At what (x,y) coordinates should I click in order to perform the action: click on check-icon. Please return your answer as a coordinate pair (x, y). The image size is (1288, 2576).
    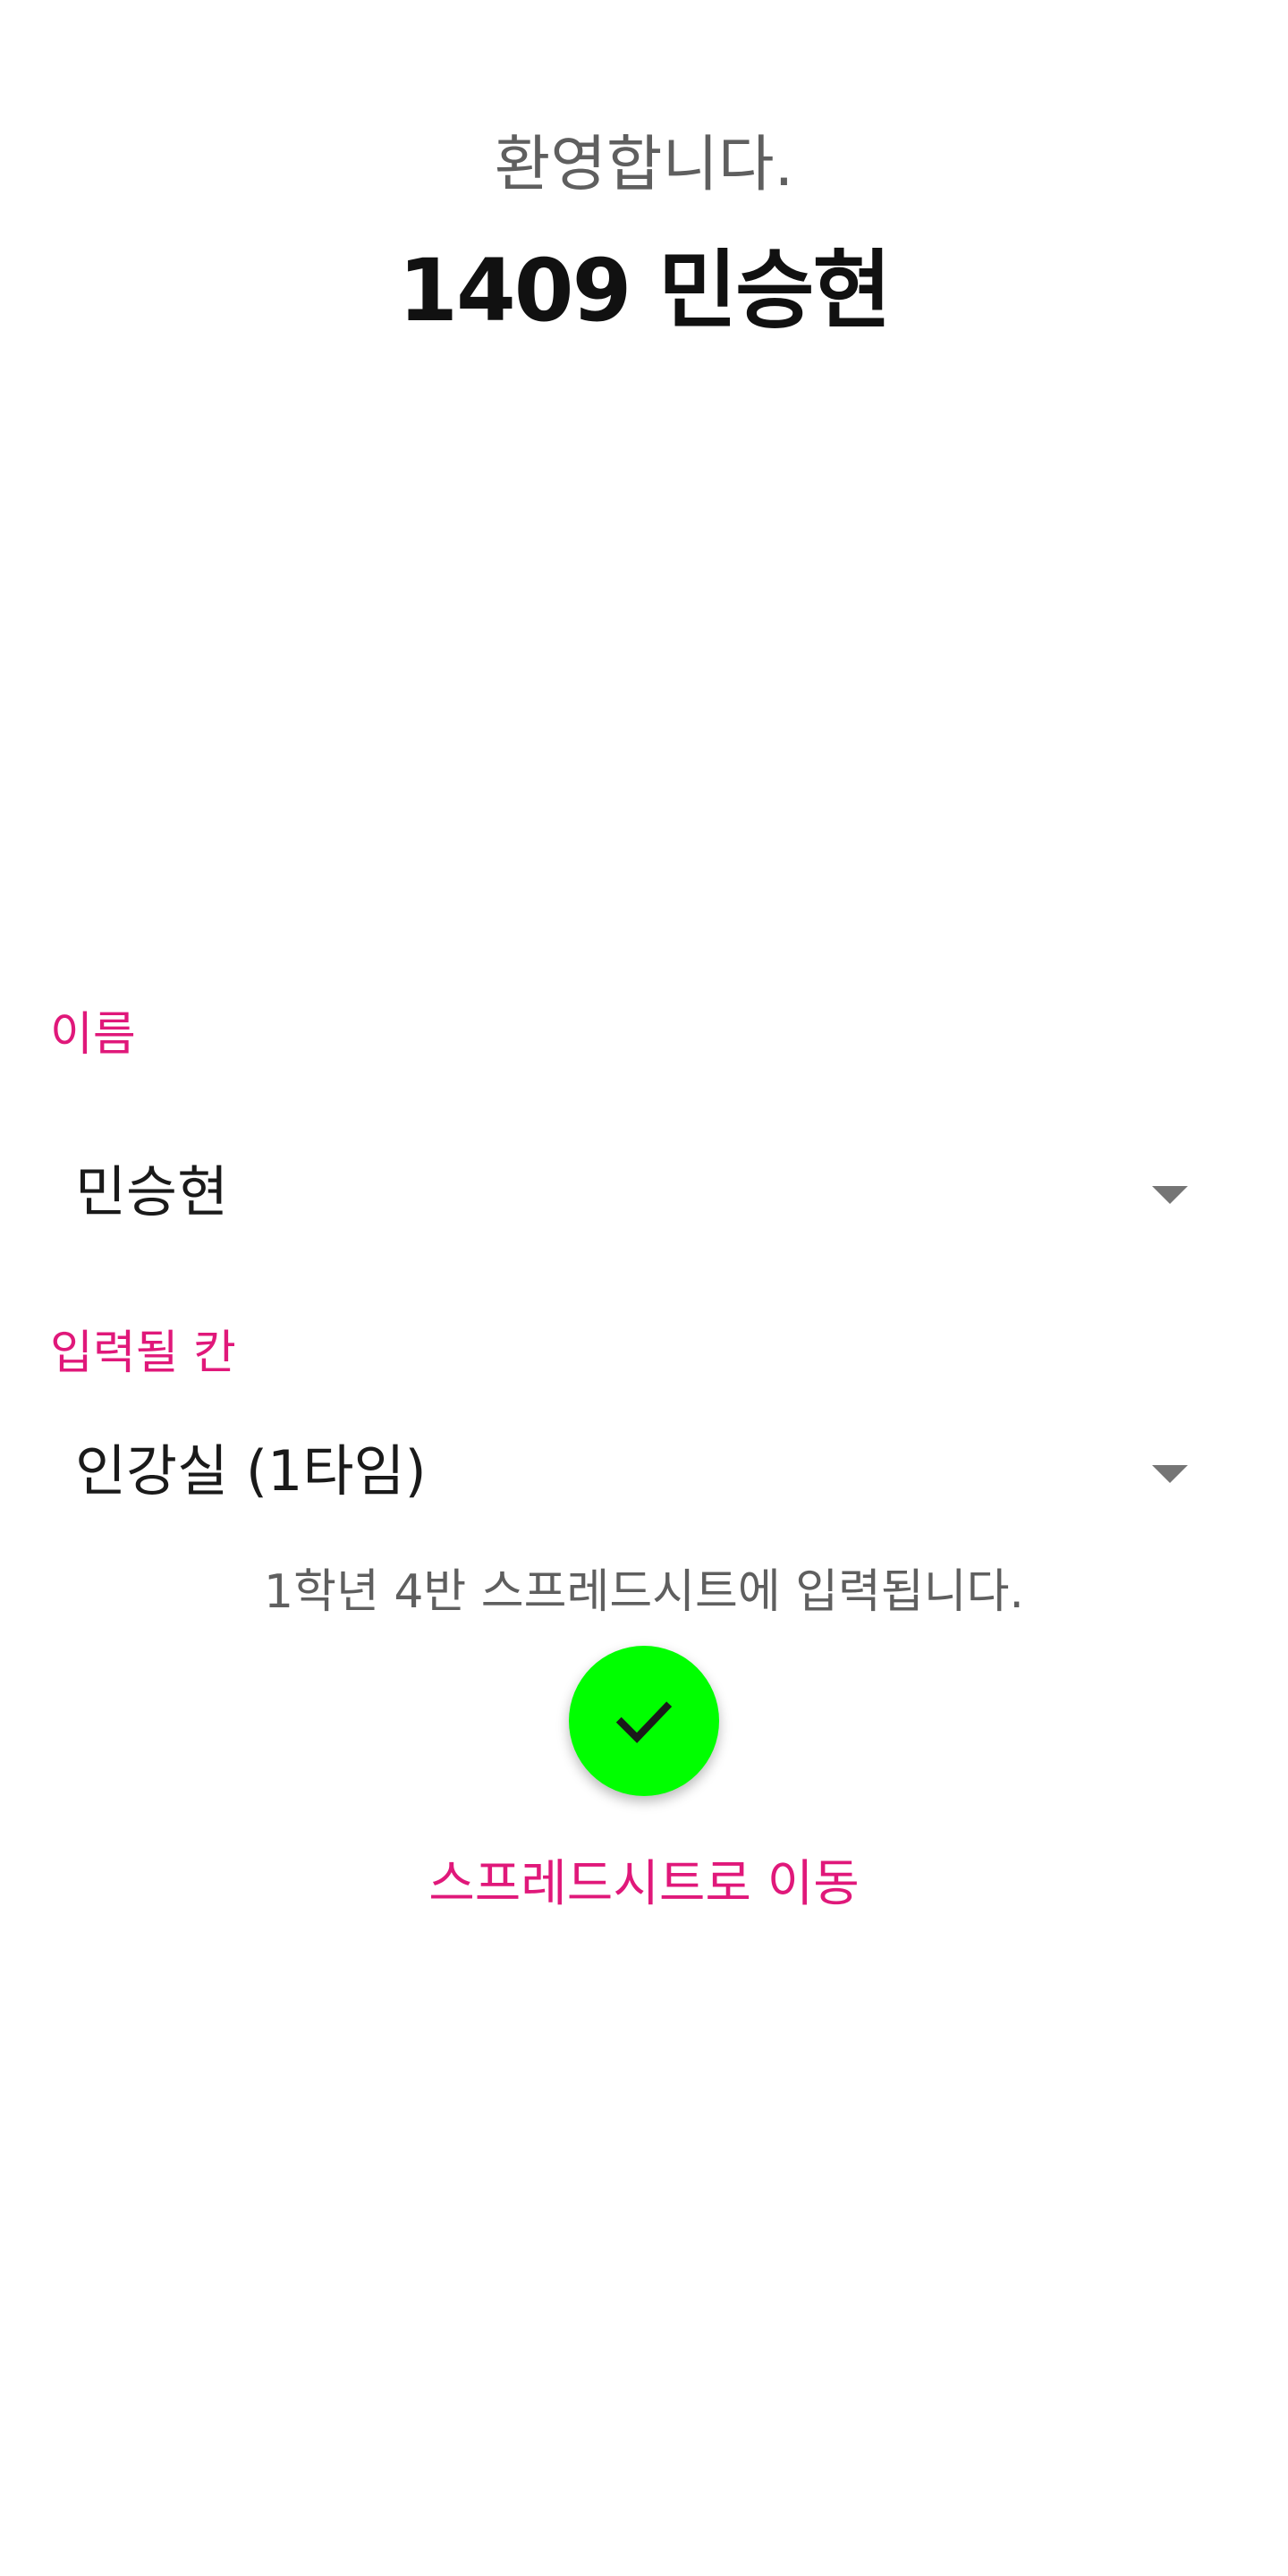
    Looking at the image, I should click on (644, 1722).